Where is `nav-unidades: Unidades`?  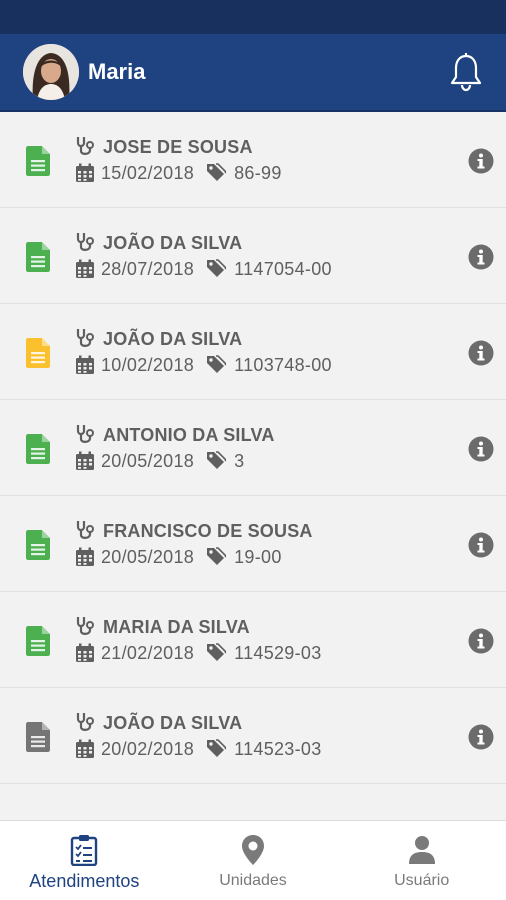
nav-unidades: Unidades is located at coordinates (253, 860).